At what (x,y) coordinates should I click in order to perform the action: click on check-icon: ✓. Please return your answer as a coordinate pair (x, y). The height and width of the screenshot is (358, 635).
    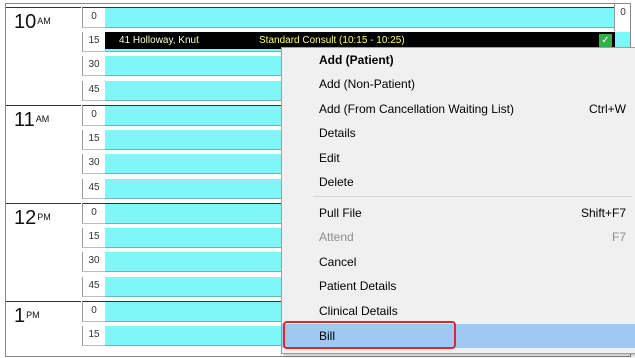
    Looking at the image, I should click on (605, 40).